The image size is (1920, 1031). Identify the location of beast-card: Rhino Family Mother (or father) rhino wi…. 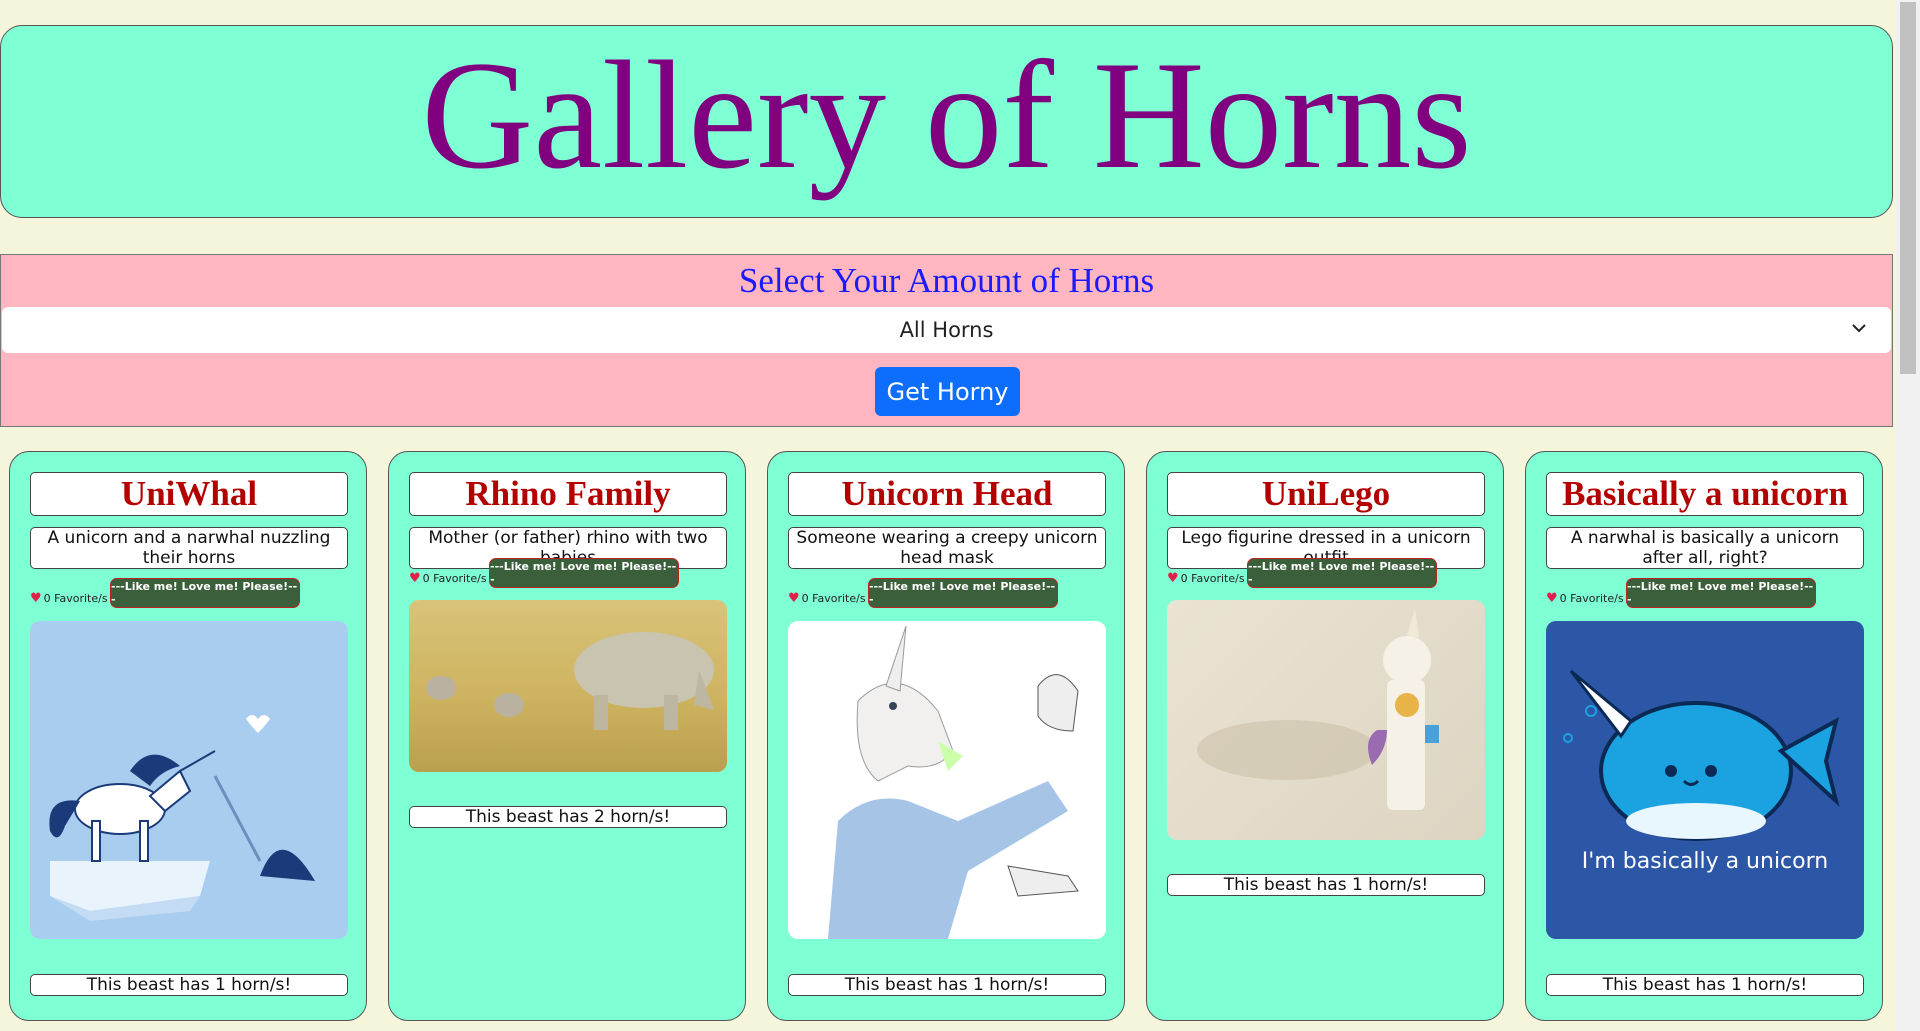
(567, 736).